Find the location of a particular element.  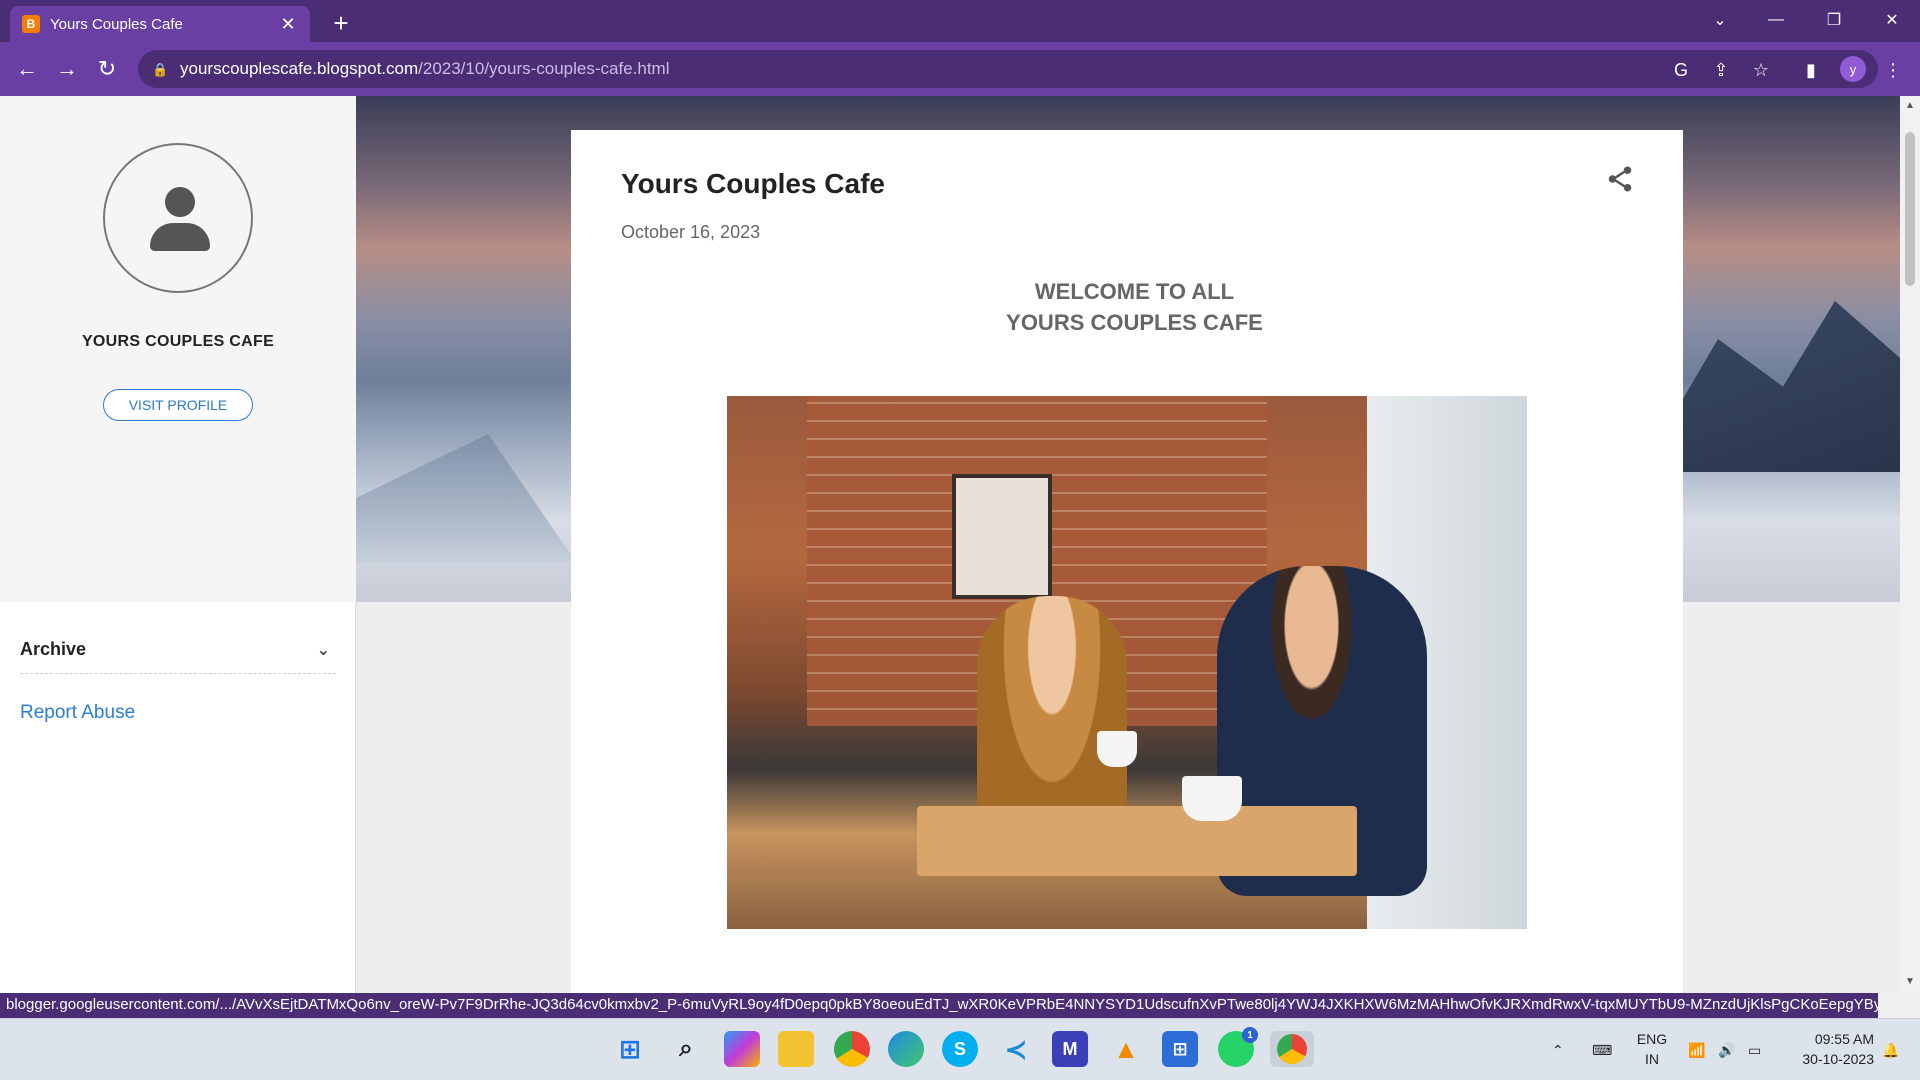

region-code: IN is located at coordinates (1652, 1059).